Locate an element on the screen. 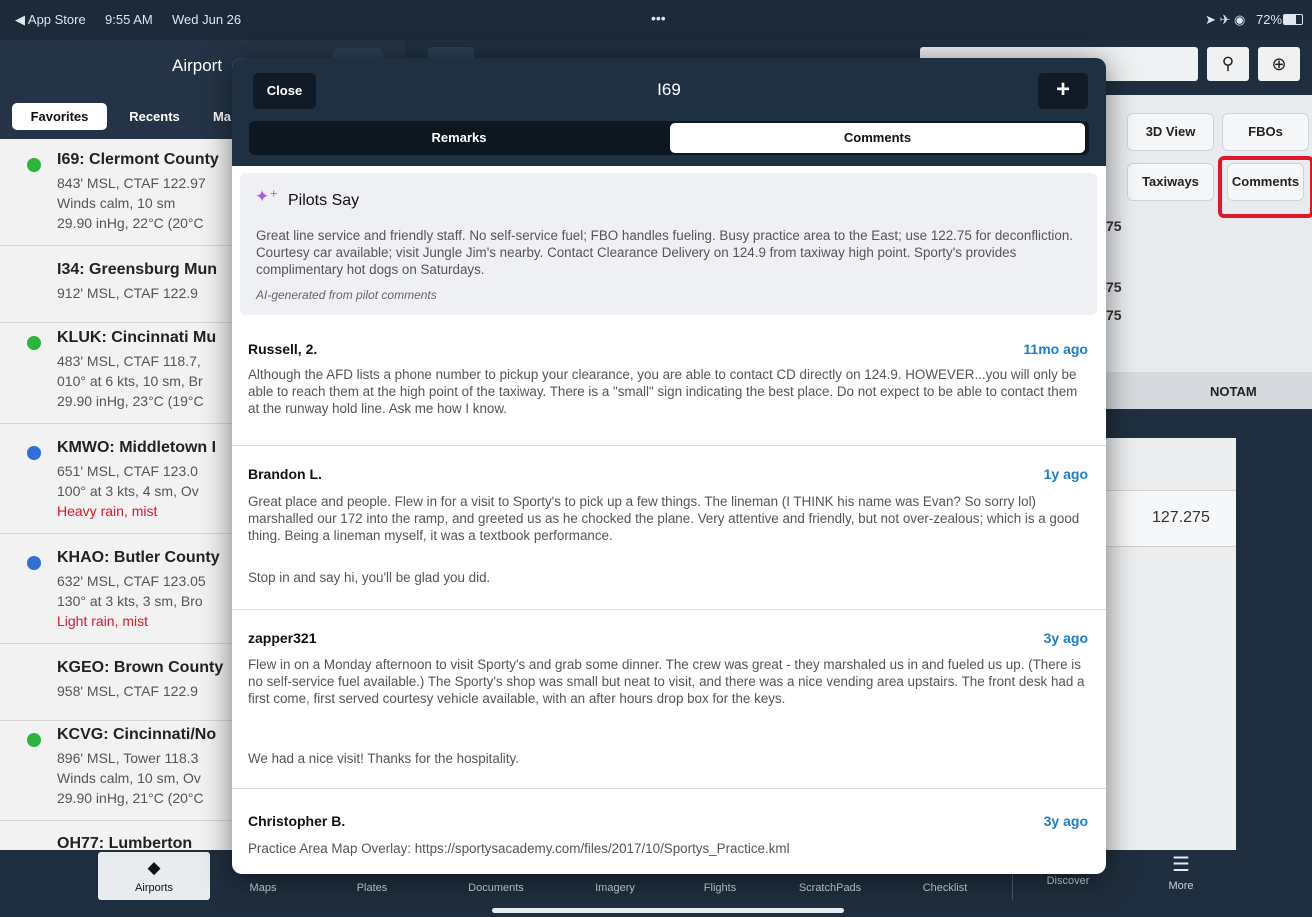 This screenshot has width=1312, height=917. 3d-view-button: 3D View is located at coordinates (1170, 132).